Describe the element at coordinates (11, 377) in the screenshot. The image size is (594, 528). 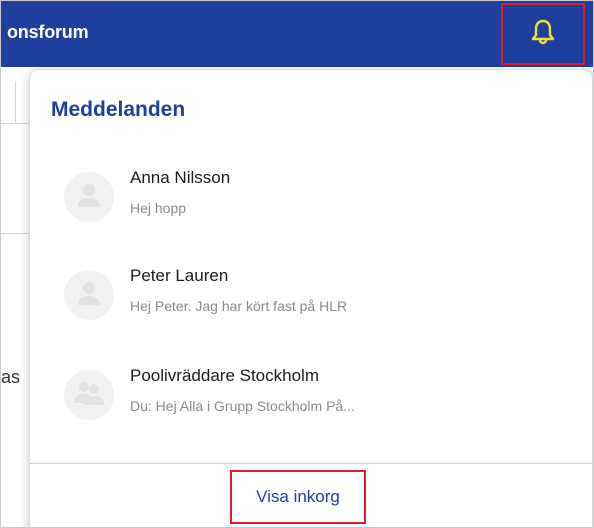
I see `background-text: as` at that location.